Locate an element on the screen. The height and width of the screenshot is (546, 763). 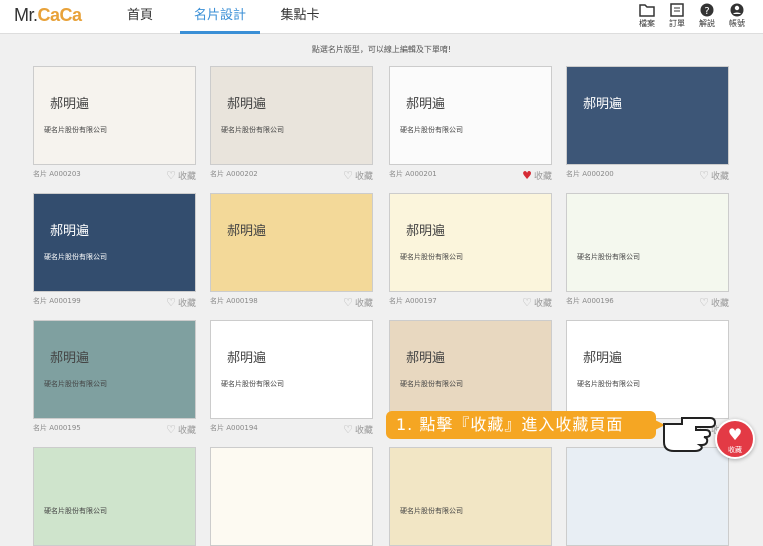
help-icon: ? is located at coordinates (707, 10).